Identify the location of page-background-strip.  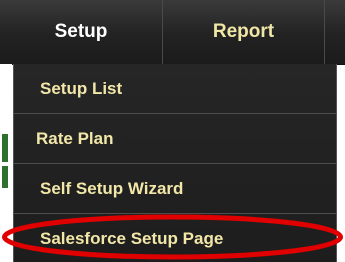
(6, 163).